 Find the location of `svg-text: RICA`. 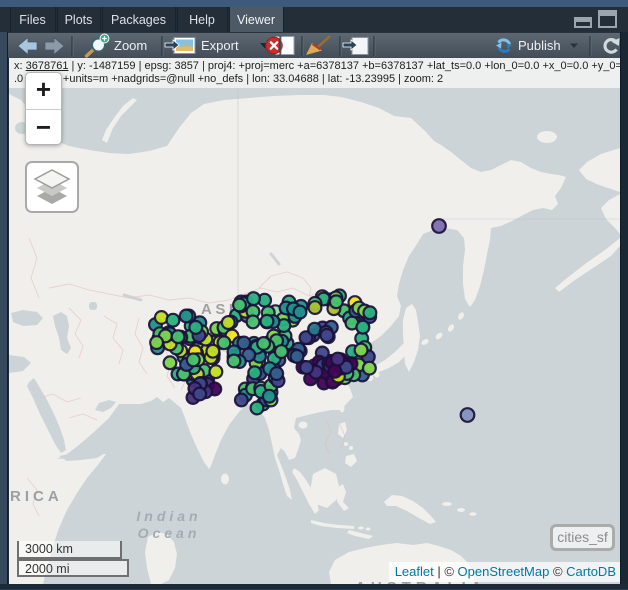

svg-text: RICA is located at coordinates (36, 496).